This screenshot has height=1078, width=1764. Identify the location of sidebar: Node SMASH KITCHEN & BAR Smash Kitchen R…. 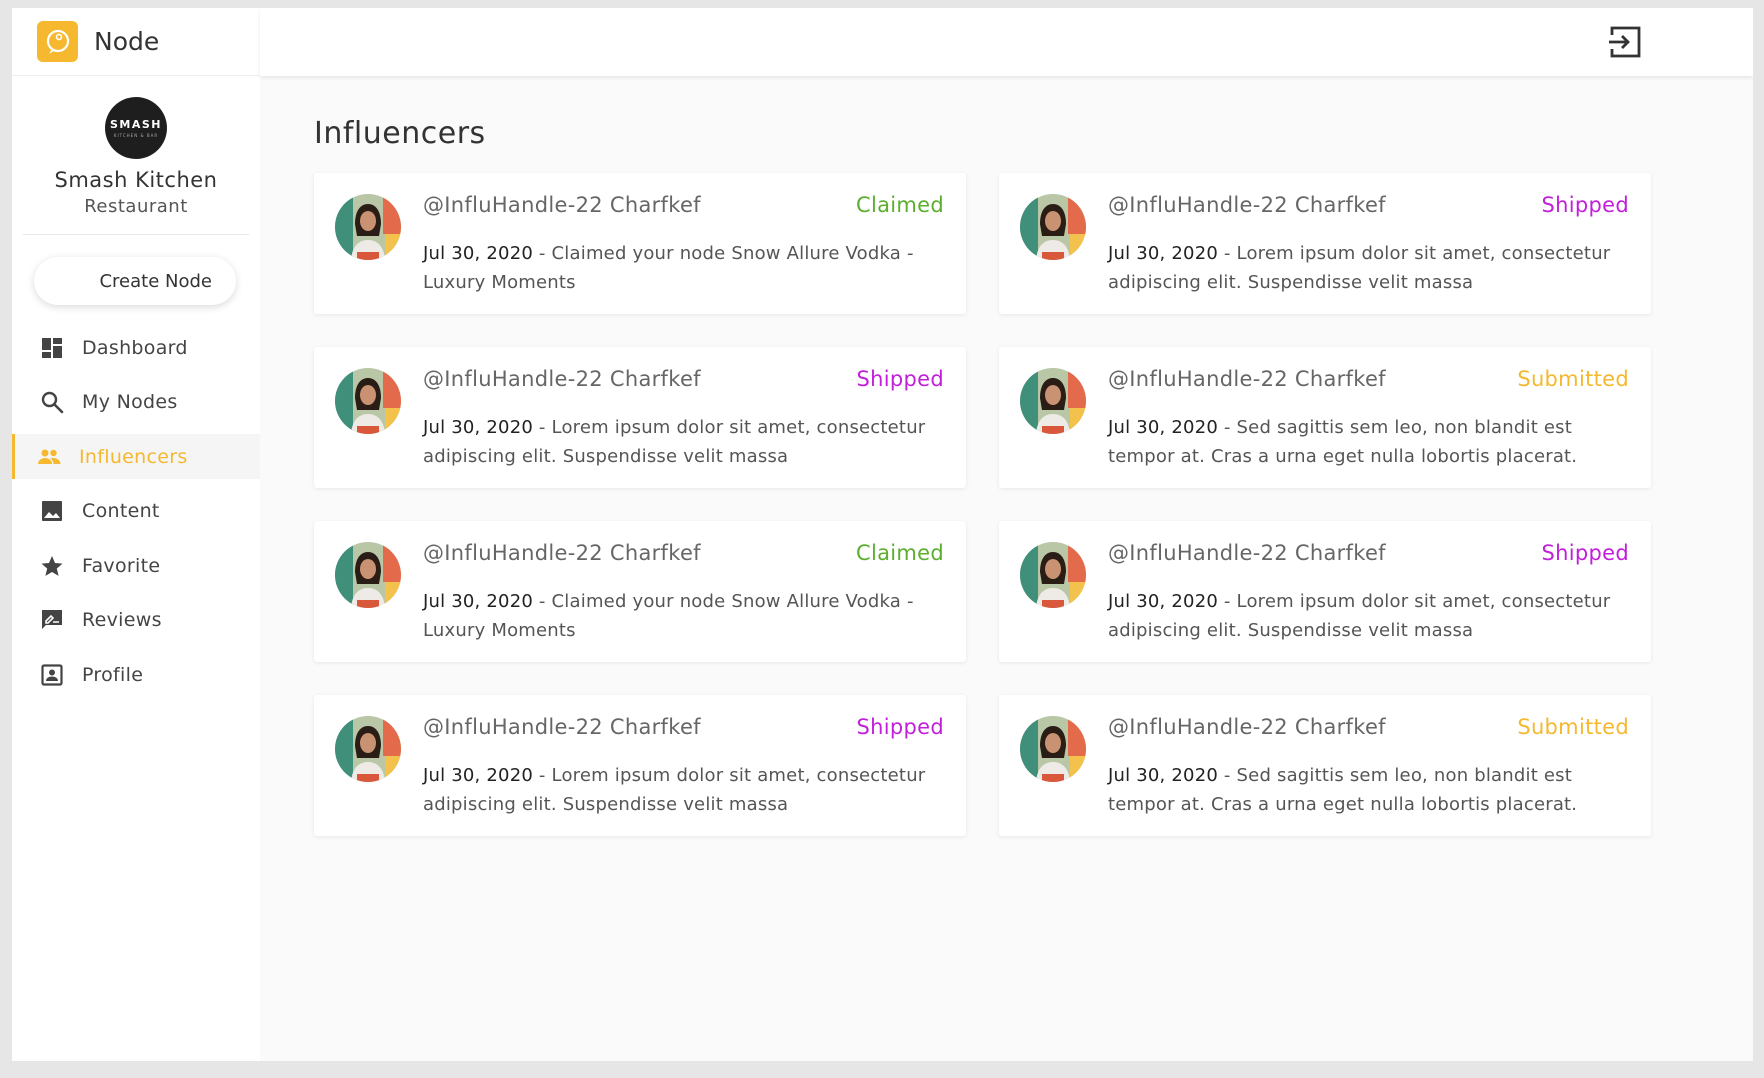
(136, 534).